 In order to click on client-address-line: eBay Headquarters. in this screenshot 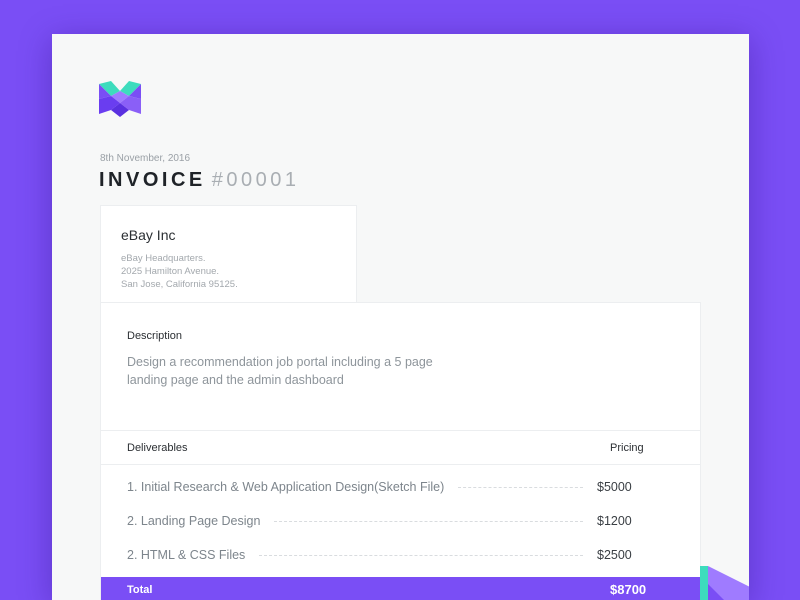, I will do `click(163, 258)`.